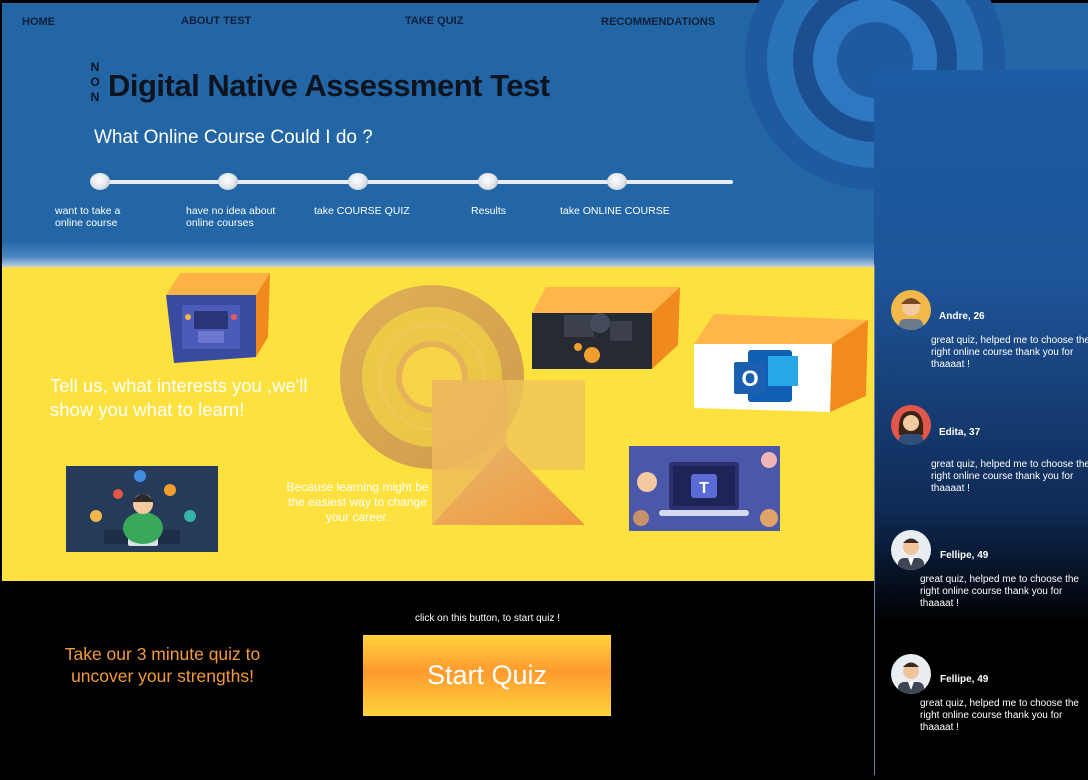  I want to click on hero-bottom-fade, so click(438, 254).